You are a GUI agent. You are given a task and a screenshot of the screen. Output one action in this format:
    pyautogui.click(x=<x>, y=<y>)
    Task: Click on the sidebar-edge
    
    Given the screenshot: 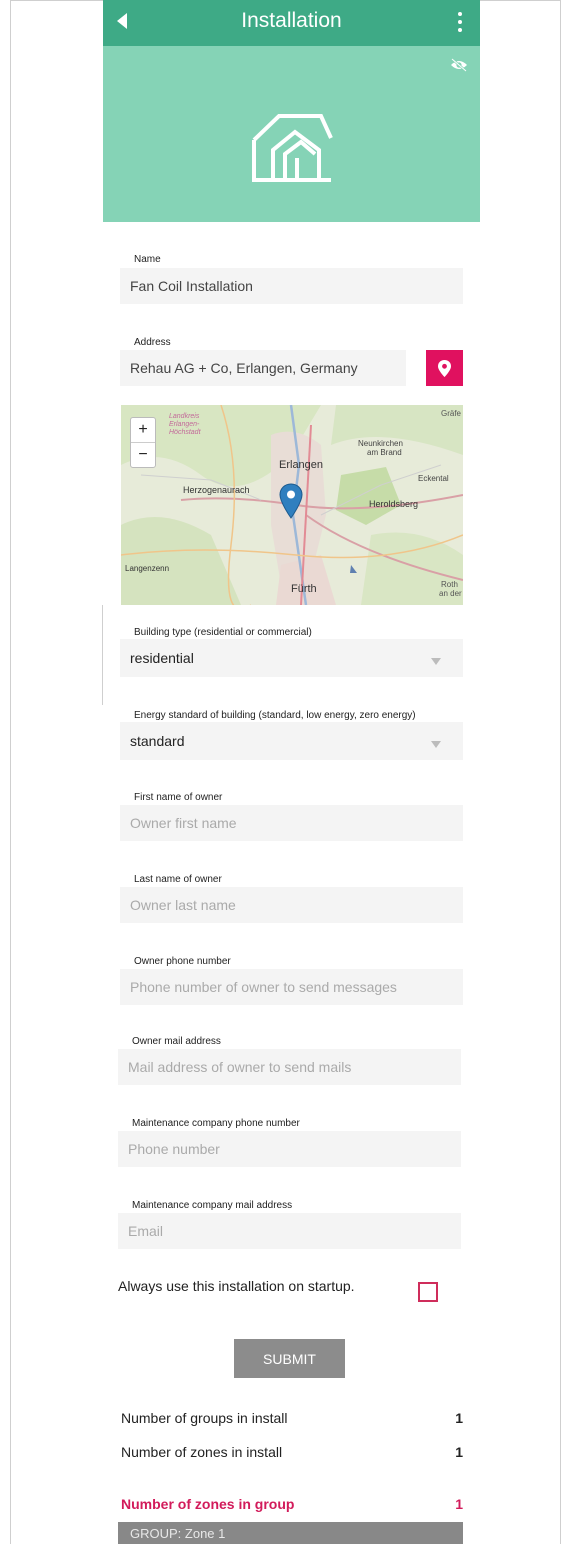 What is the action you would take?
    pyautogui.click(x=102, y=655)
    